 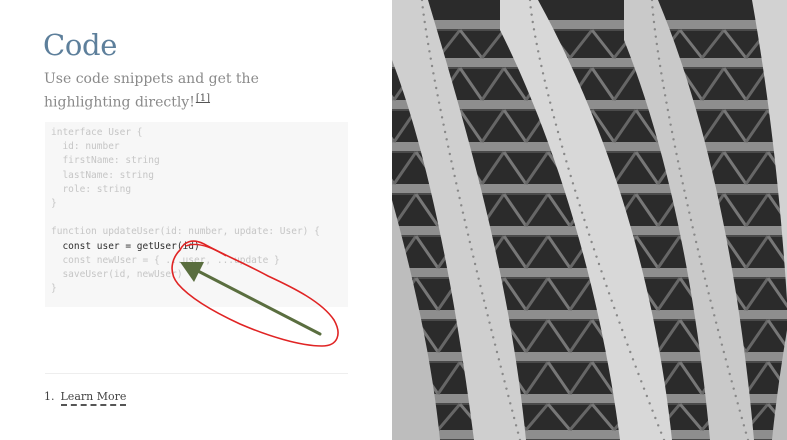 I want to click on code-line: lastName: string, so click(x=102, y=175).